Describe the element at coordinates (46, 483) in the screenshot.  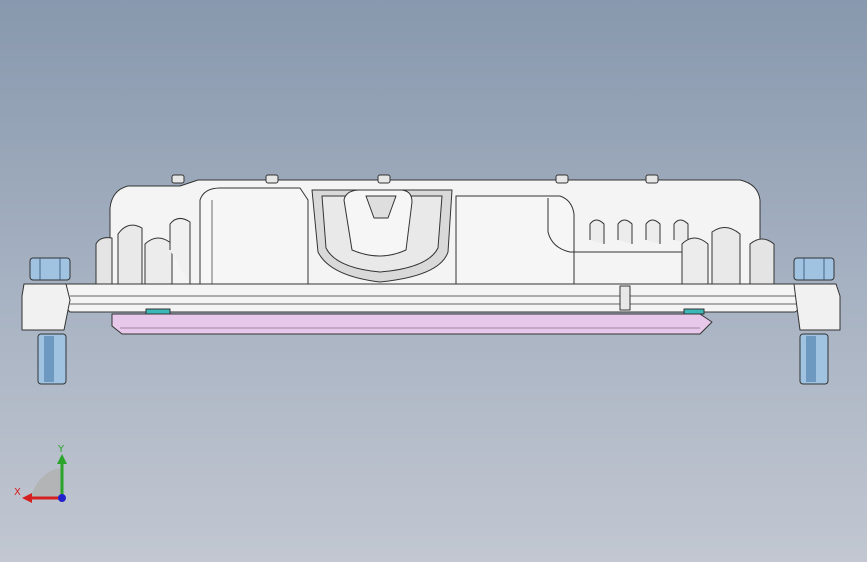
I see `triad-plane` at that location.